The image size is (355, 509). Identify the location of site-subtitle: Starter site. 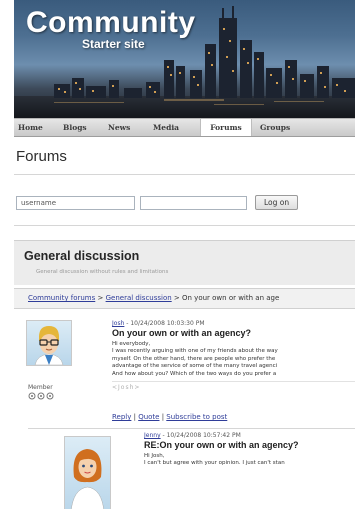
(113, 44).